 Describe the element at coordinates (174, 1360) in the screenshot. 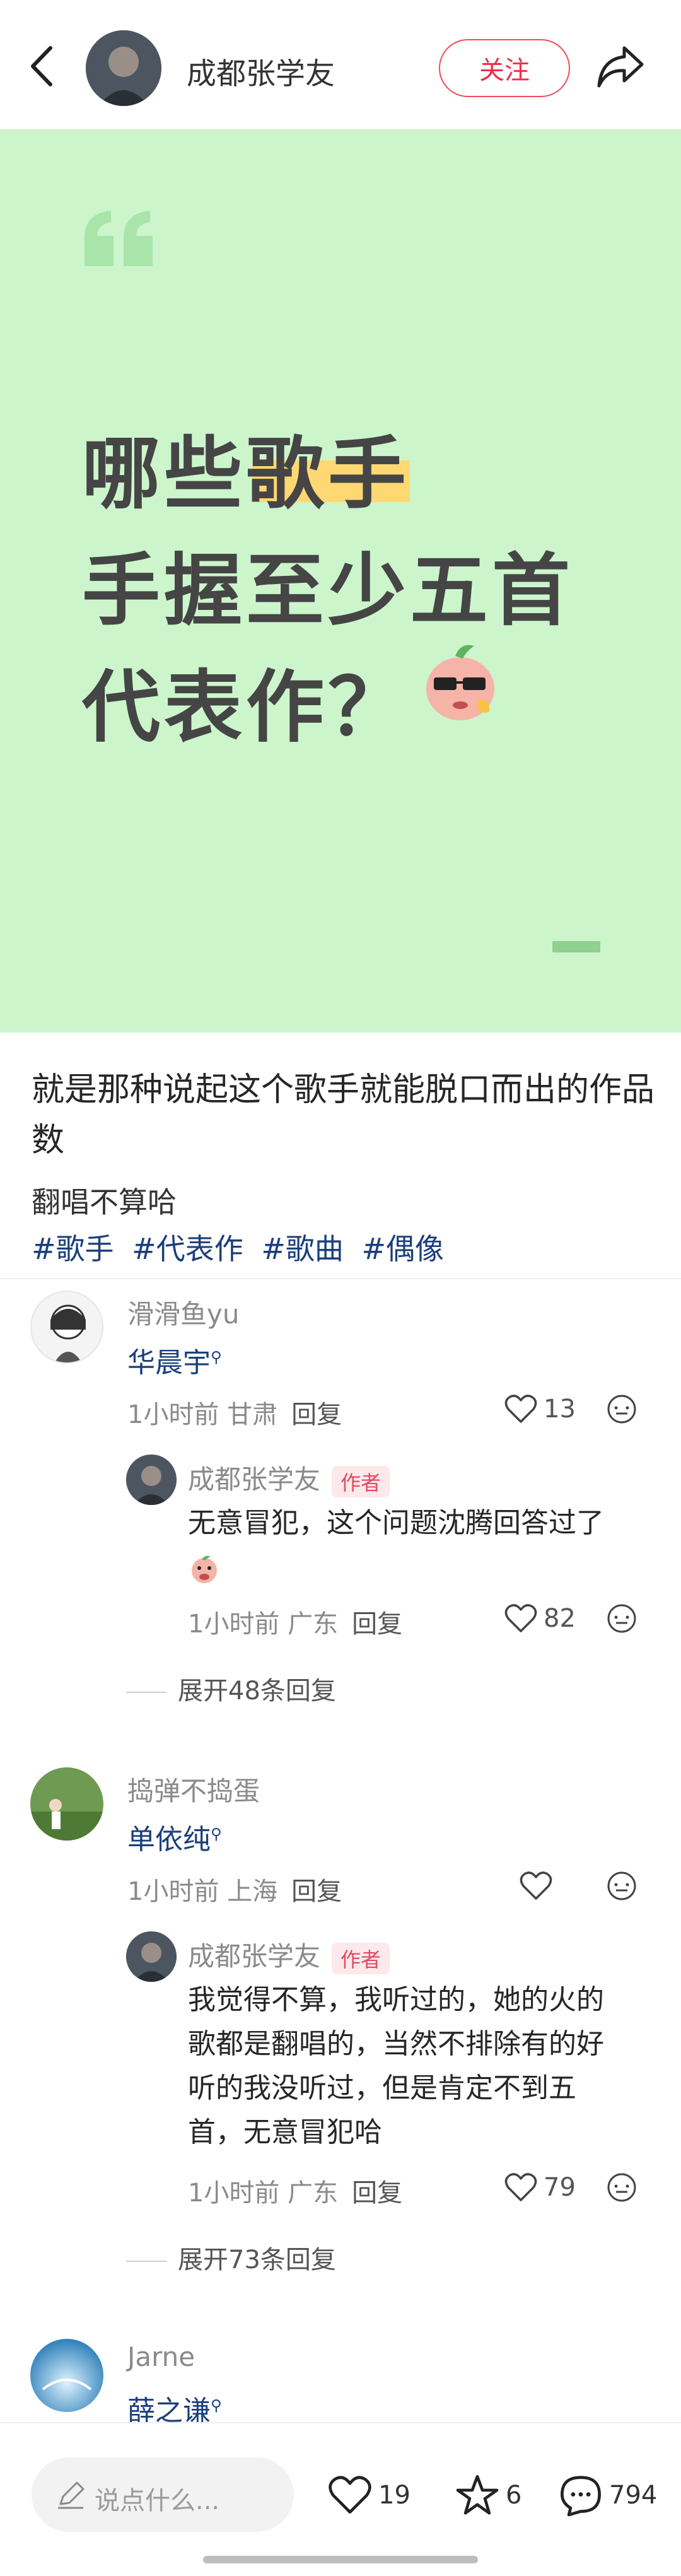

I see `comment-text: 华晨宇⚲` at that location.